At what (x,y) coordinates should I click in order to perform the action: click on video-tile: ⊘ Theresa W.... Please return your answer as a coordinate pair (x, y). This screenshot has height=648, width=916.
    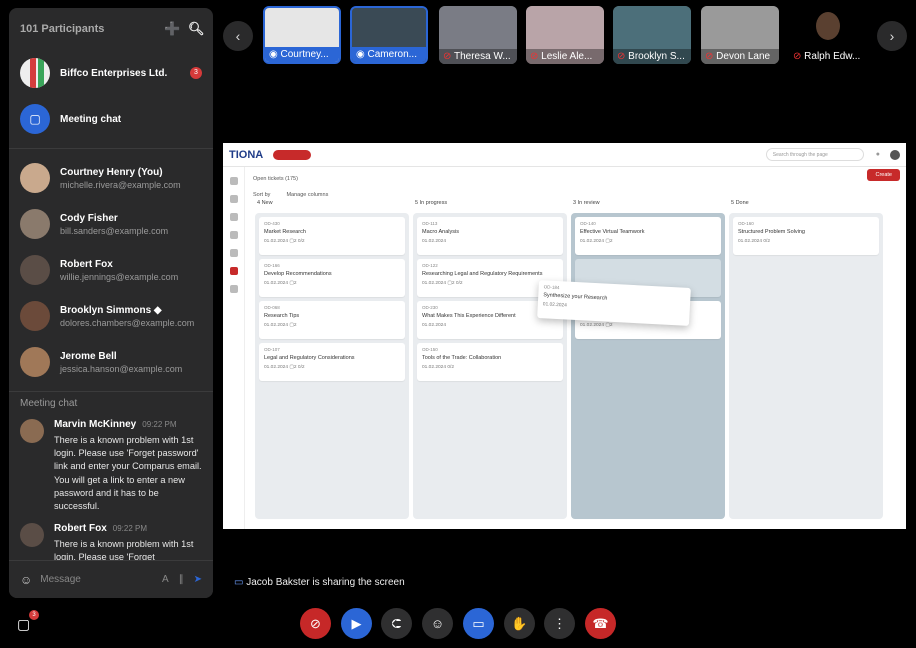
    Looking at the image, I should click on (478, 35).